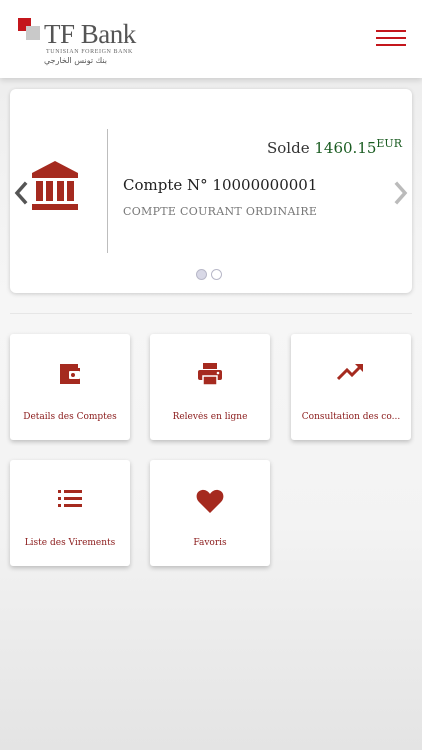  I want to click on heart-icon, so click(210, 501).